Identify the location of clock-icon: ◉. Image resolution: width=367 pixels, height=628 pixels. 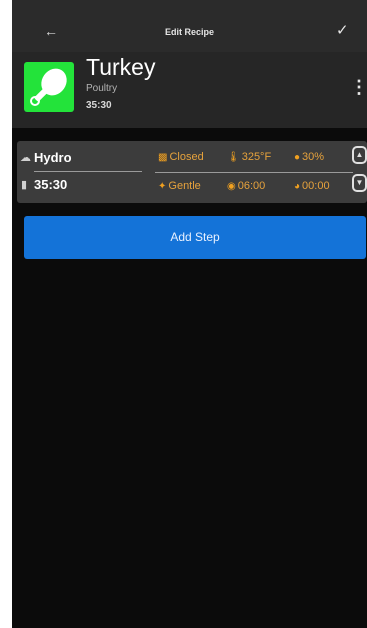
(231, 186).